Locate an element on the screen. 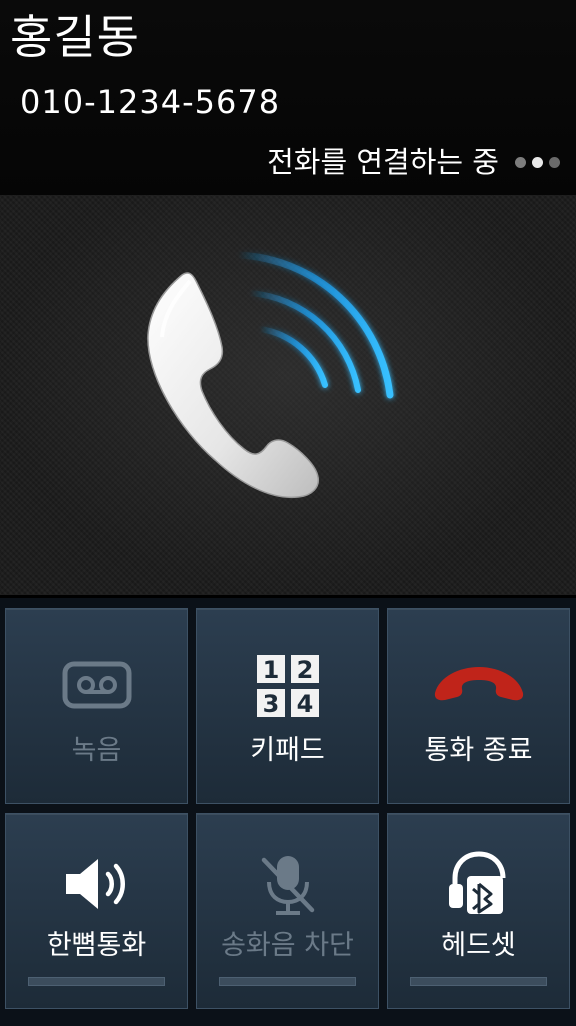  call-status: 전화를 연결하는 중 is located at coordinates (413, 162).